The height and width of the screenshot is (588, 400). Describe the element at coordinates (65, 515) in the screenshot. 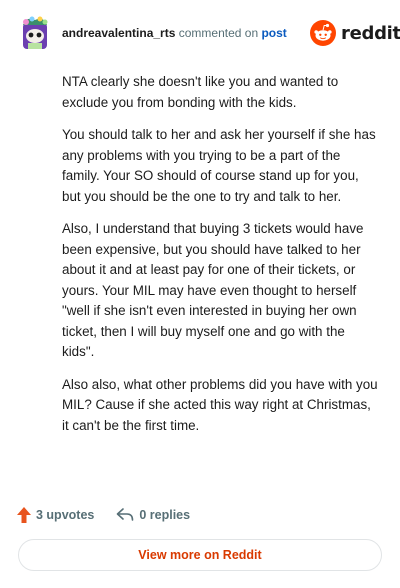

I see `upvote-count: 3 upvotes` at that location.